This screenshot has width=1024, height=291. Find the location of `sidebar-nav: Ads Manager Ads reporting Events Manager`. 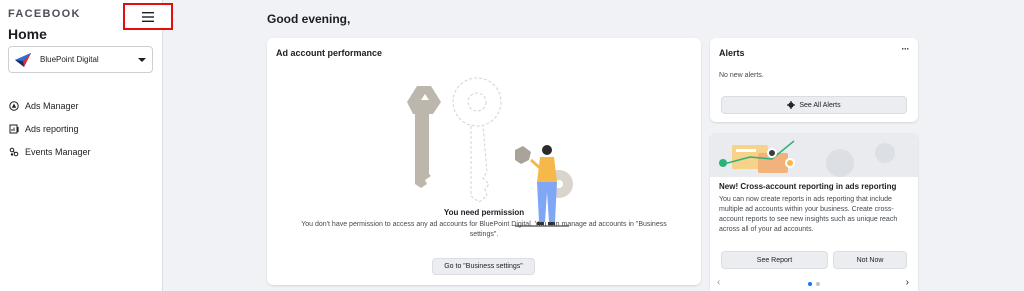

sidebar-nav: Ads Manager Ads reporting Events Manager is located at coordinates (49, 128).